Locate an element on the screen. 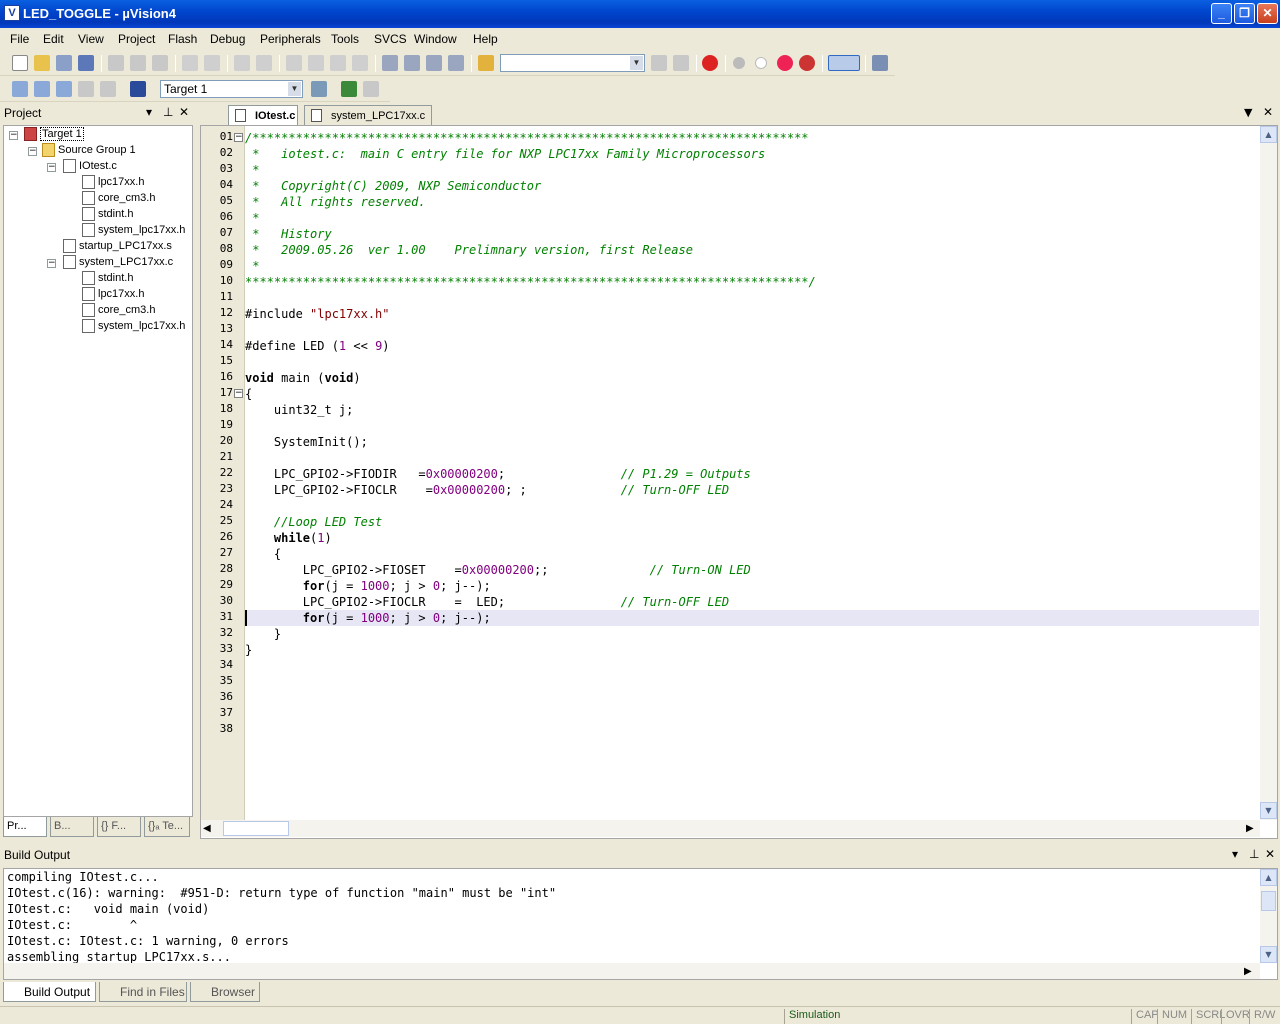 This screenshot has width=1280, height=1024. find-icon is located at coordinates (659, 63).